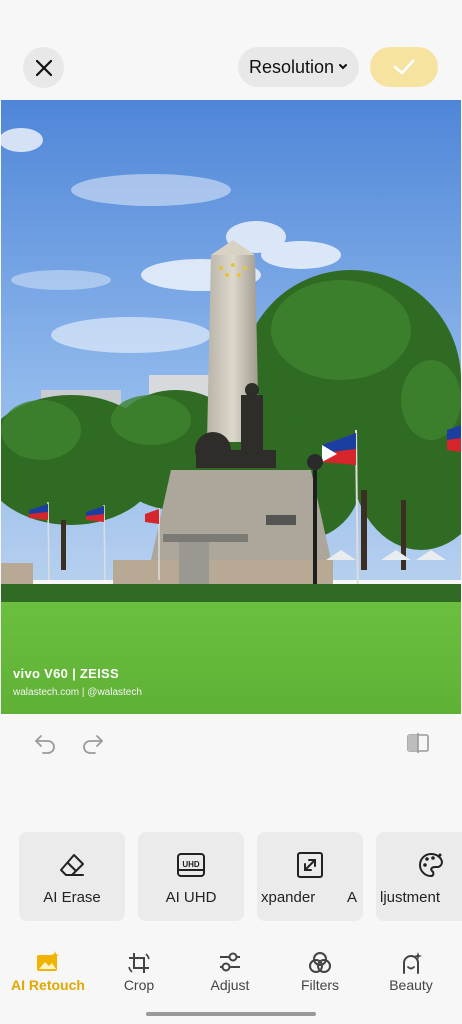 The width and height of the screenshot is (462, 1024). Describe the element at coordinates (66, 673) in the screenshot. I see `watermark-camera: vivo V60 | ZEISS` at that location.